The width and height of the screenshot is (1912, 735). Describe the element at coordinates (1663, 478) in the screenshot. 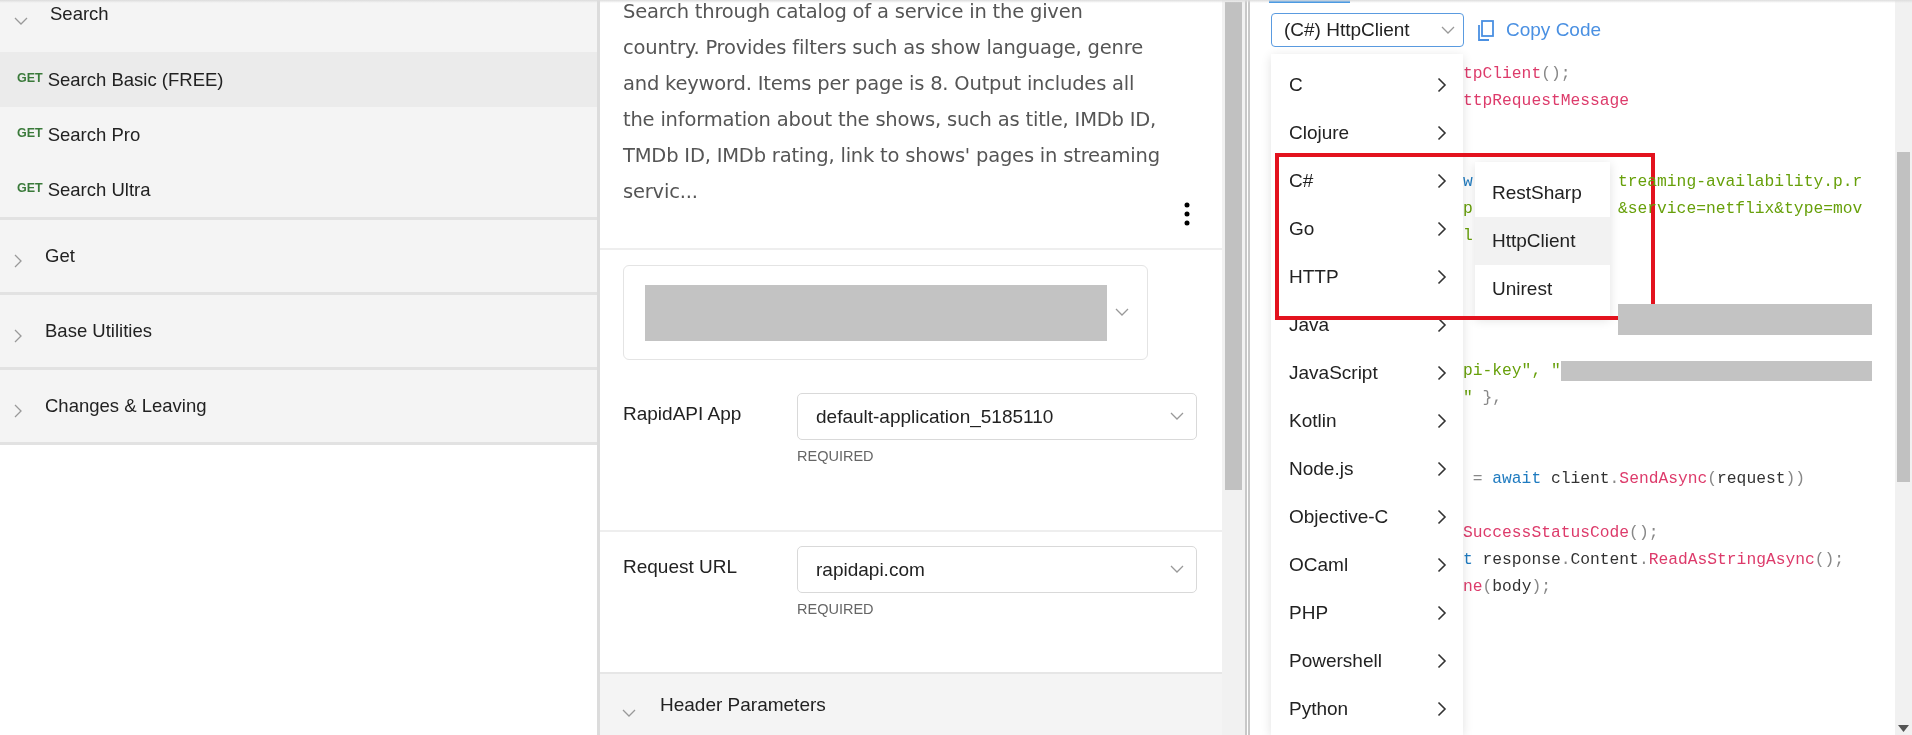

I see `code-token: SendAsync` at that location.